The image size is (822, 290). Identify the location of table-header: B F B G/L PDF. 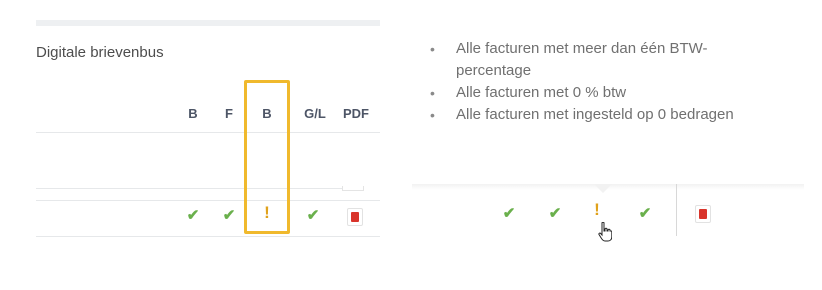
(208, 116).